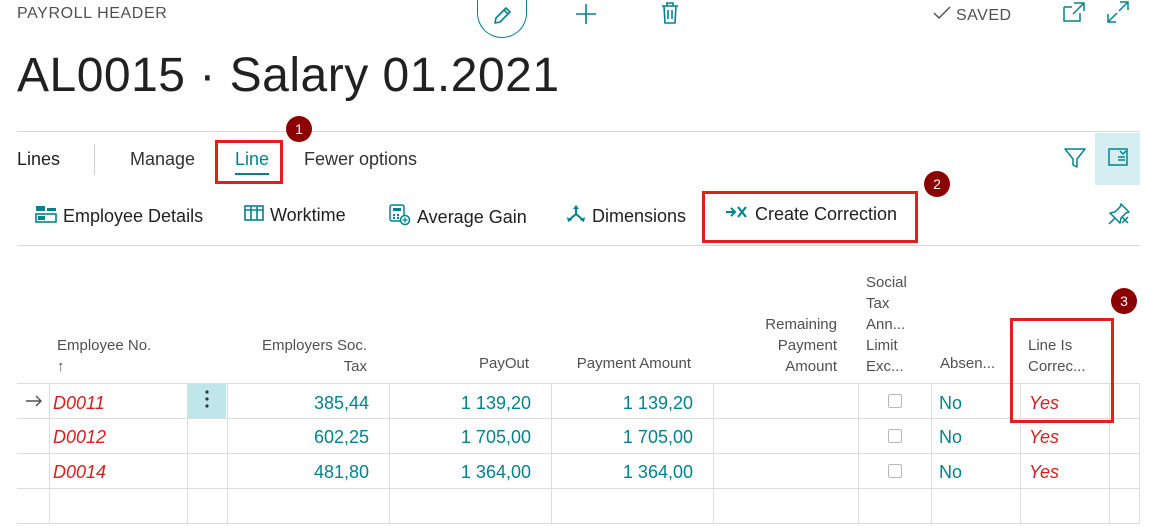 The image size is (1157, 527). Describe the element at coordinates (46, 216) in the screenshot. I see `employee-card-icon` at that location.